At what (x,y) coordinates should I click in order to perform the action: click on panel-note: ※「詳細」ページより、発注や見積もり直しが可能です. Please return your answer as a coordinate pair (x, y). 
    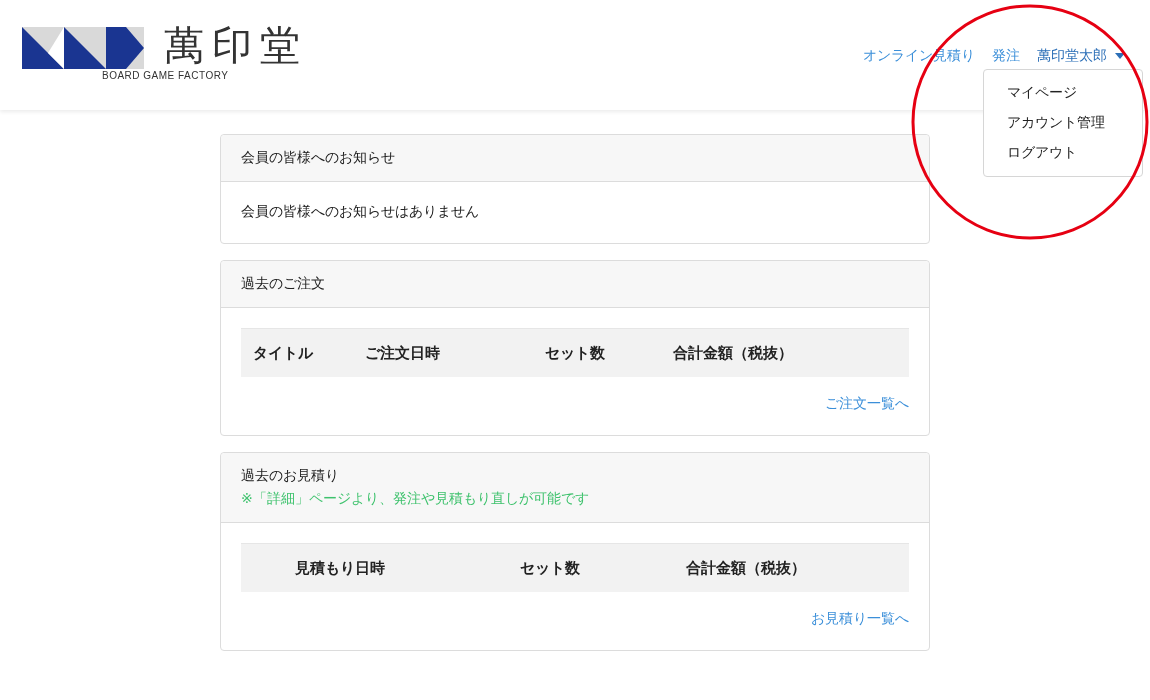
    Looking at the image, I should click on (415, 499).